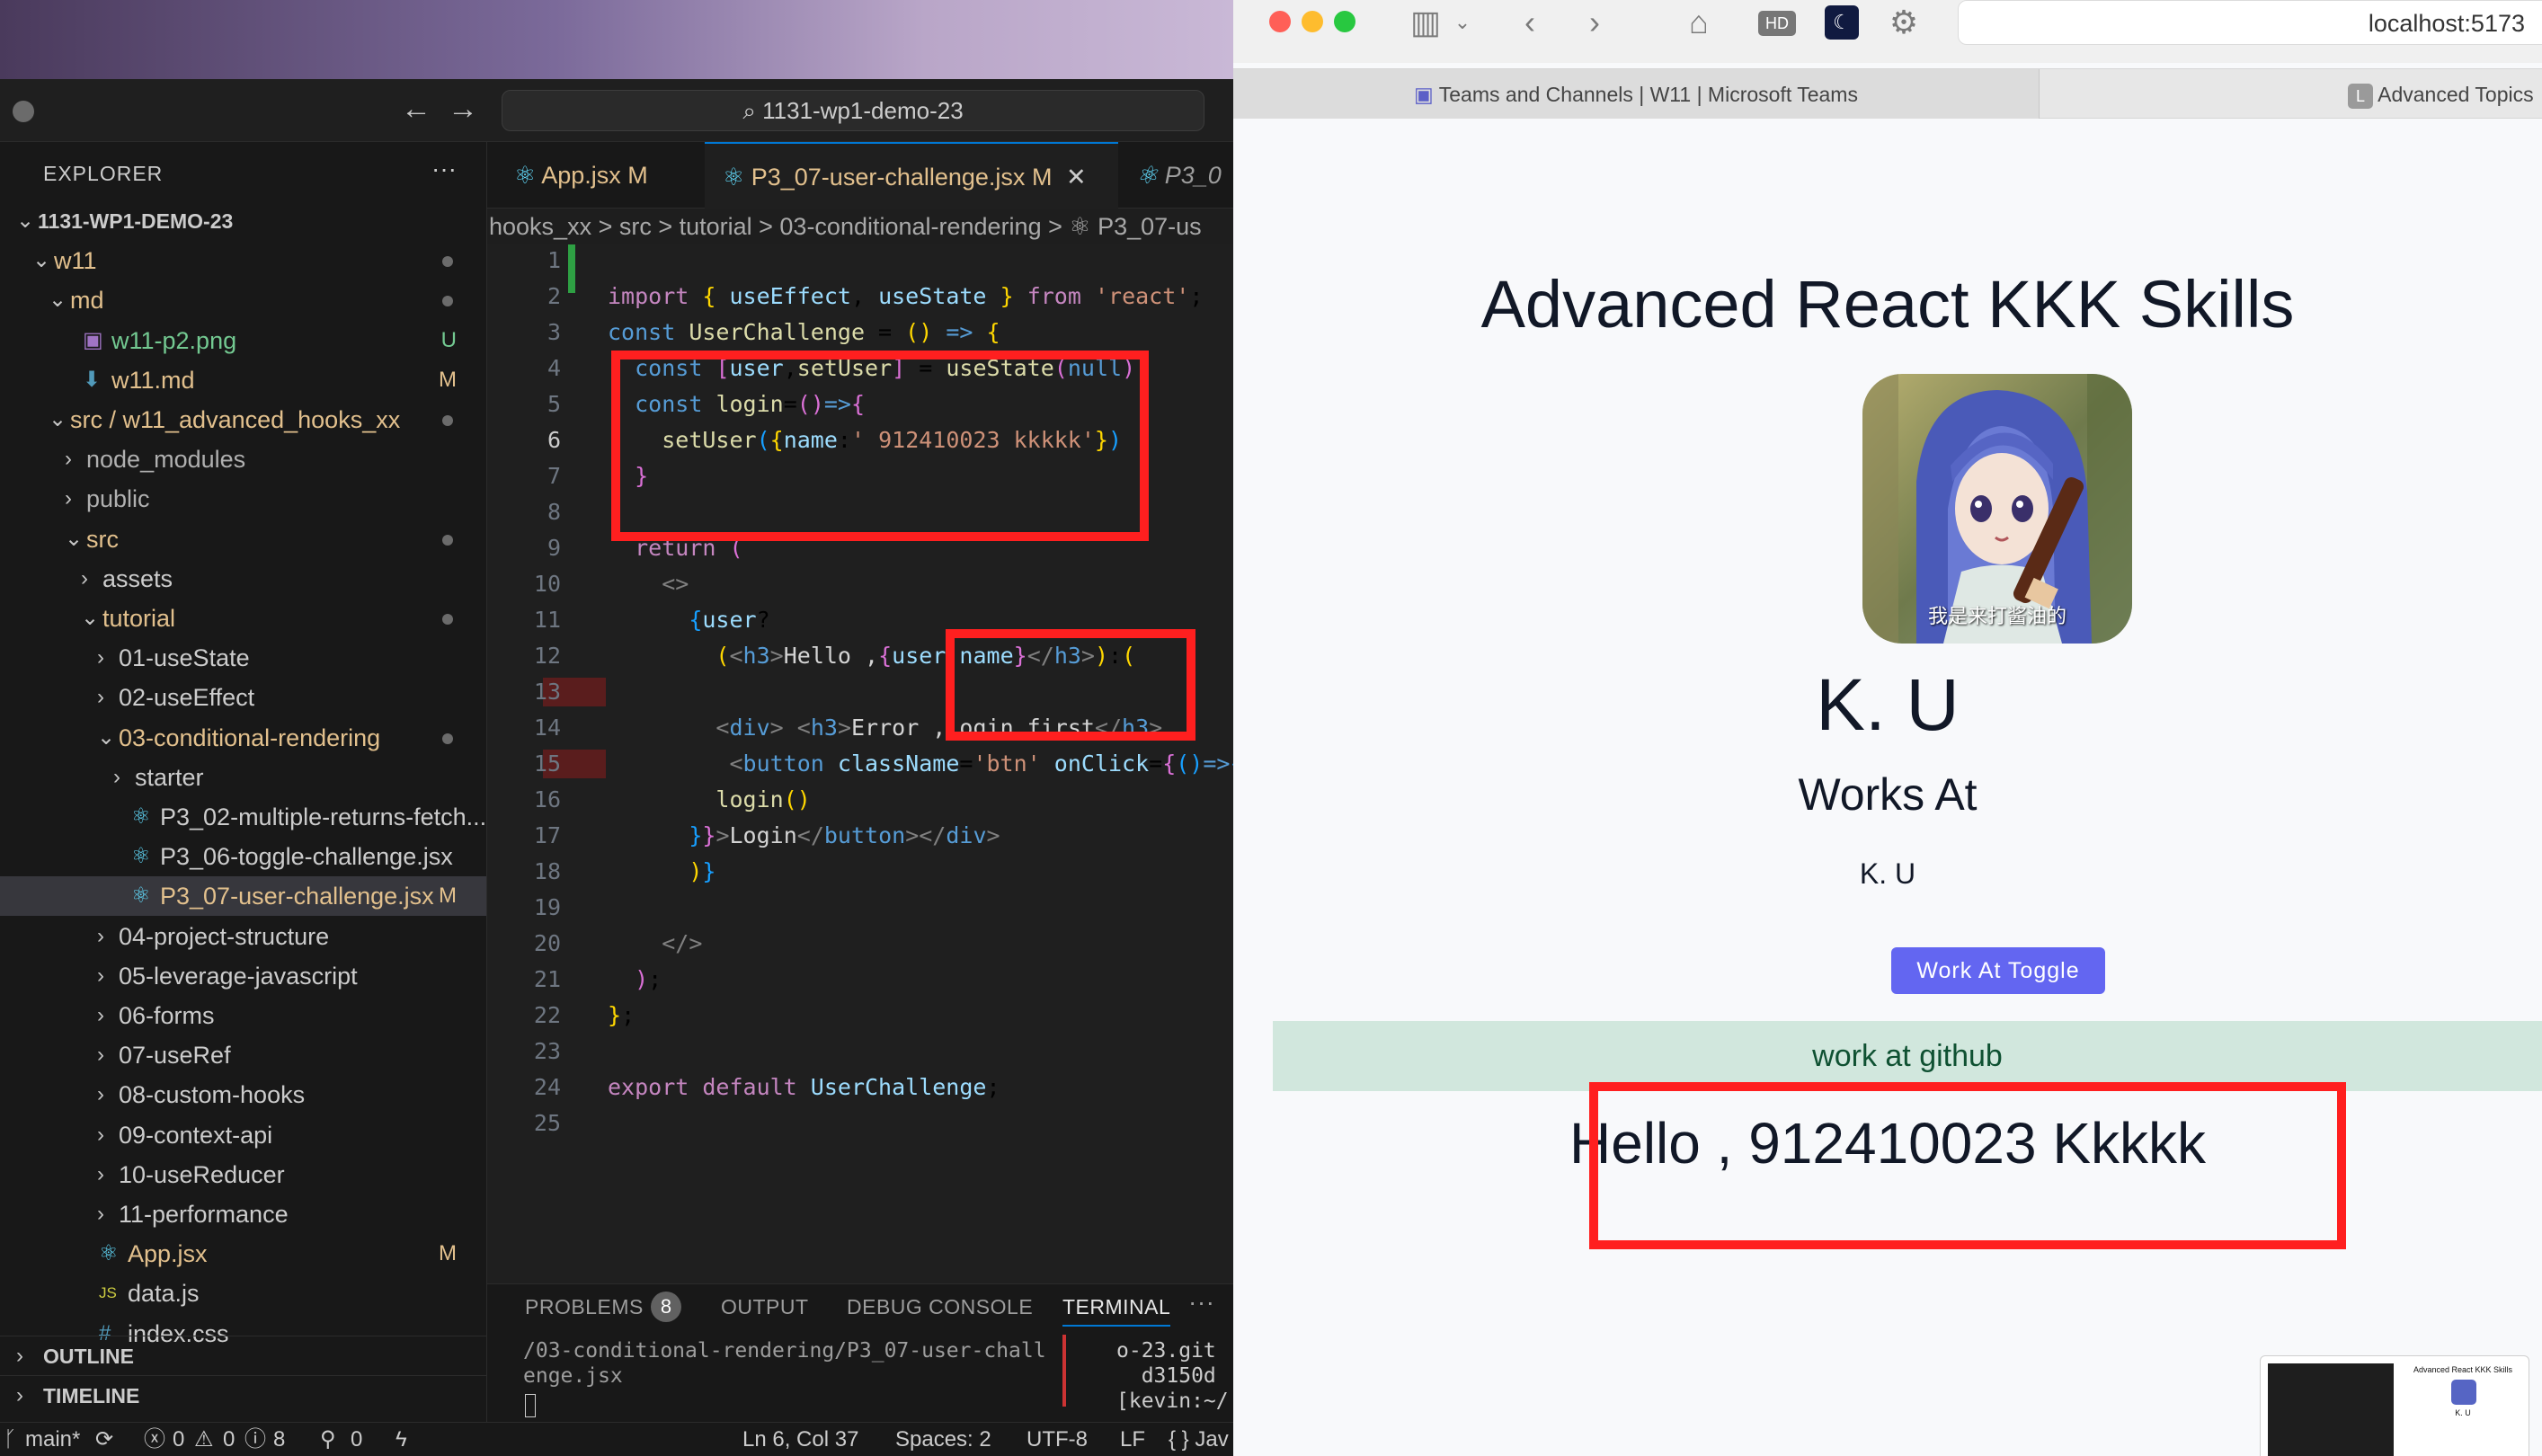 This screenshot has height=1456, width=2542. I want to click on code-line: 18 )}, so click(860, 872).